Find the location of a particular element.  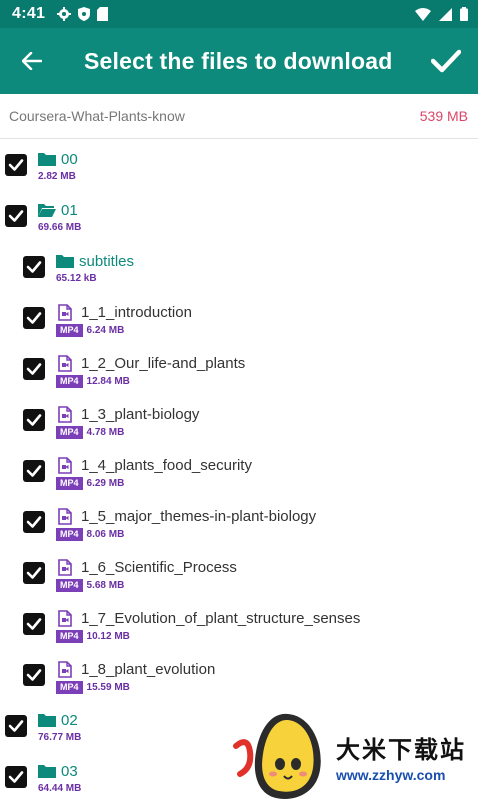

total-size: 539 MB is located at coordinates (443, 116).